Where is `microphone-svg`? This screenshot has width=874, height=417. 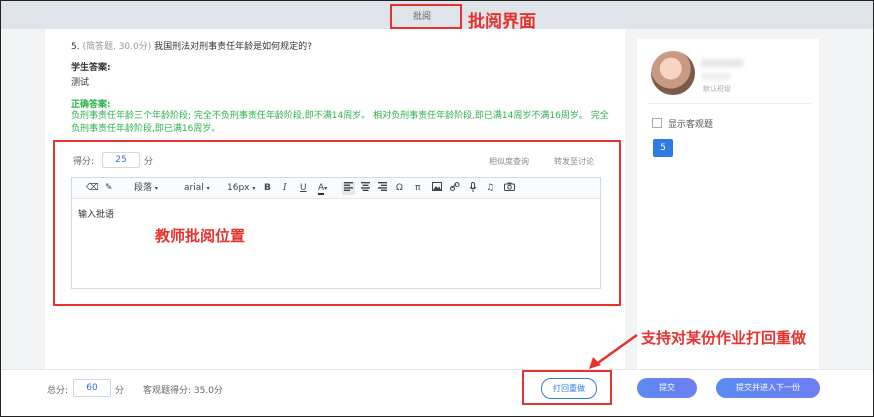 microphone-svg is located at coordinates (473, 187).